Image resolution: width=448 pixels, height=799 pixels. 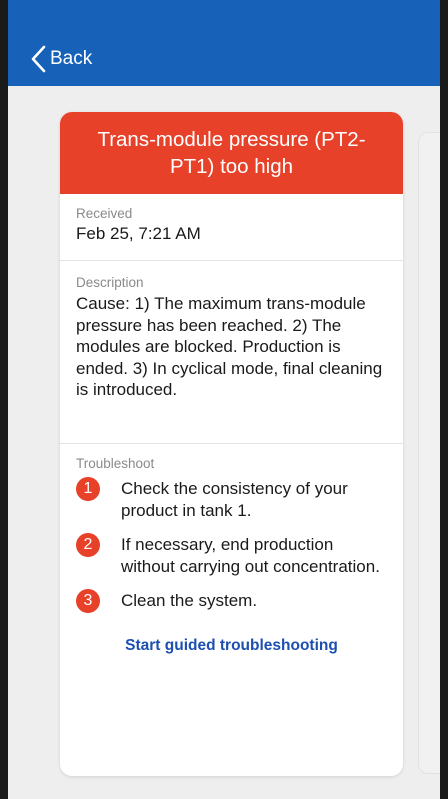 I want to click on description-label: Description, so click(x=110, y=282).